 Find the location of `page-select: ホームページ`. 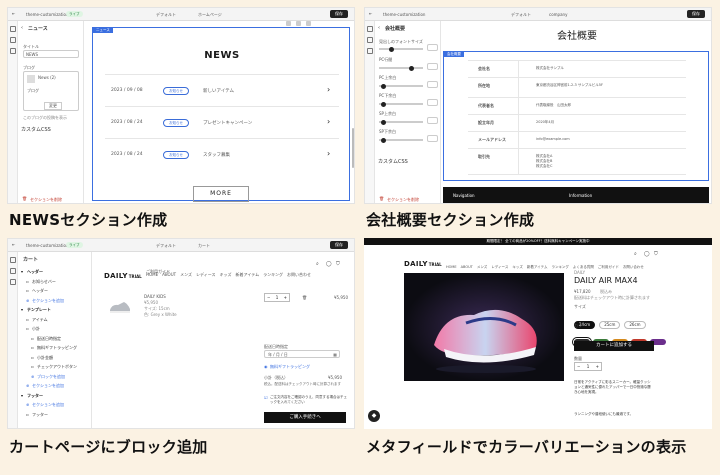

page-select: ホームページ is located at coordinates (210, 15).